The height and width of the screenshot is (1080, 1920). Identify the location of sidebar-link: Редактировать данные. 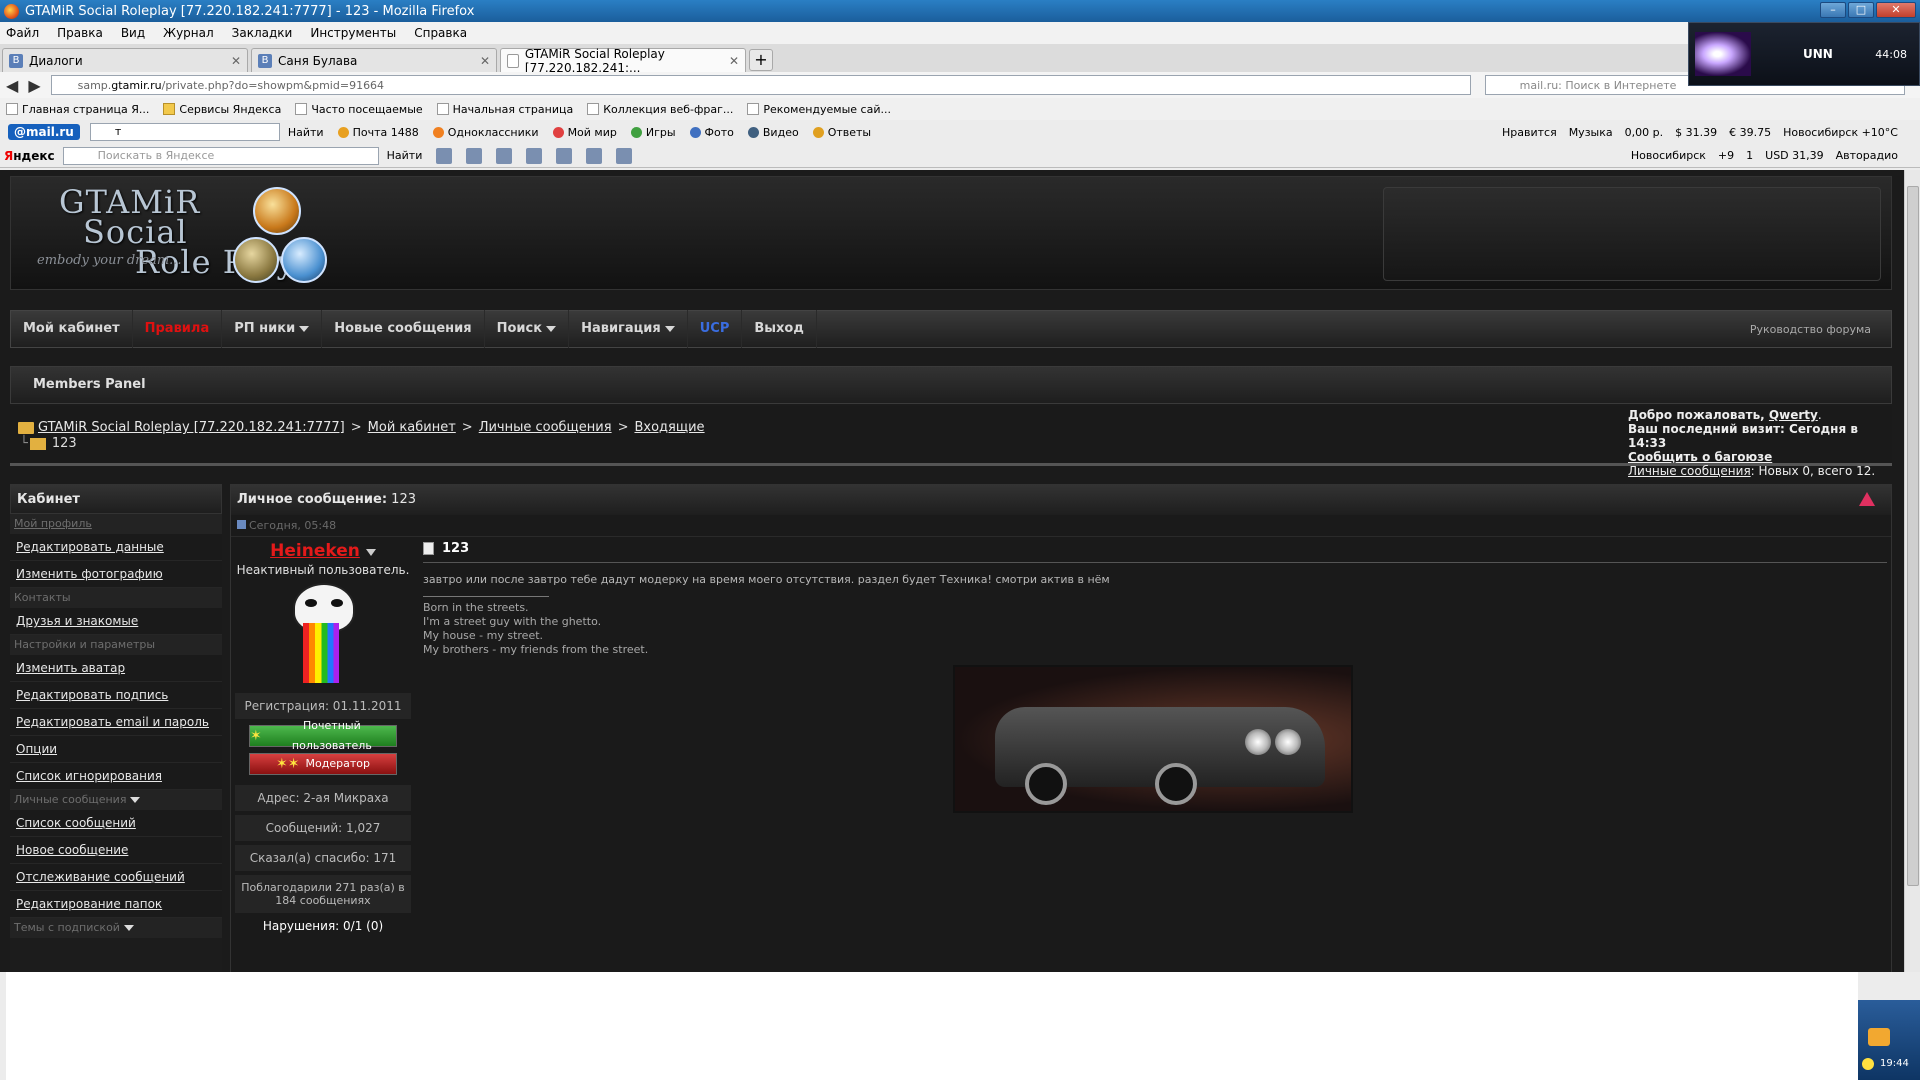
(116, 547).